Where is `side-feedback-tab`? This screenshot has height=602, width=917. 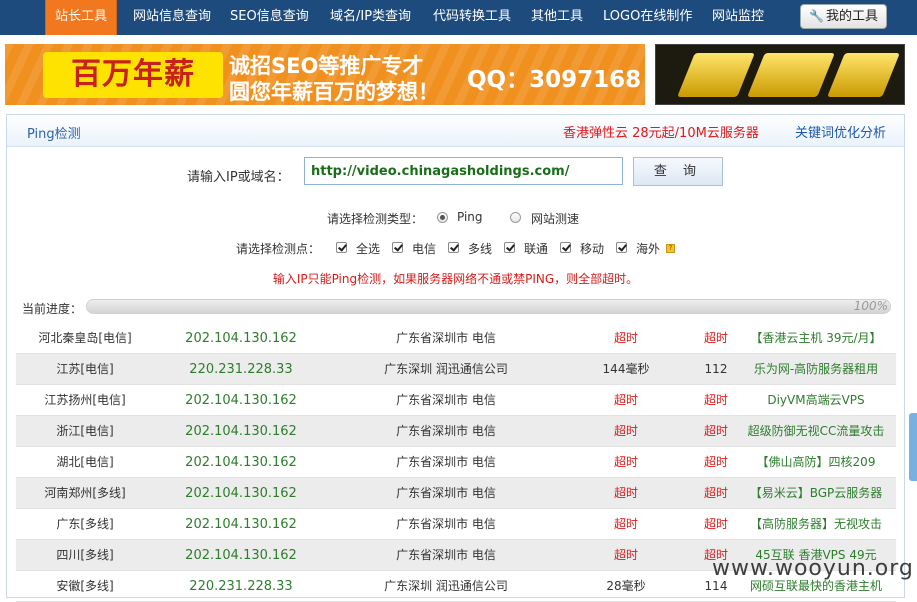 side-feedback-tab is located at coordinates (913, 447).